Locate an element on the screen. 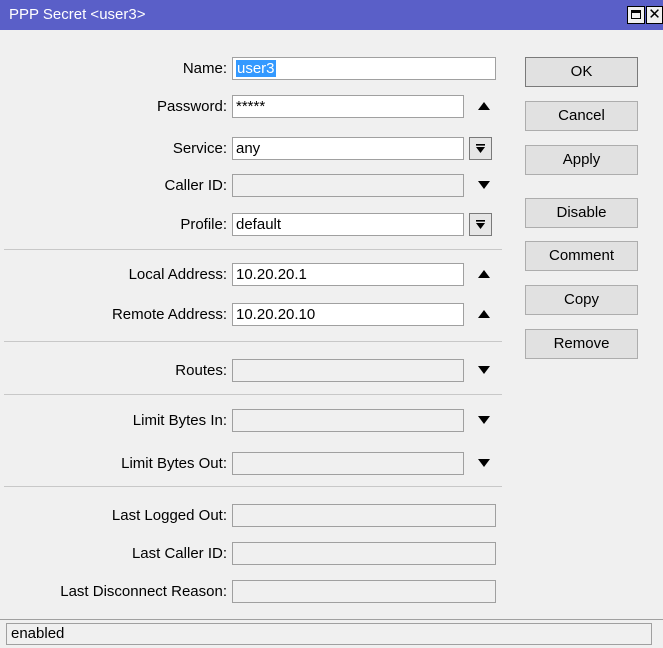 The image size is (663, 648). remote-address-field: 10.20.20.10 is located at coordinates (348, 314).